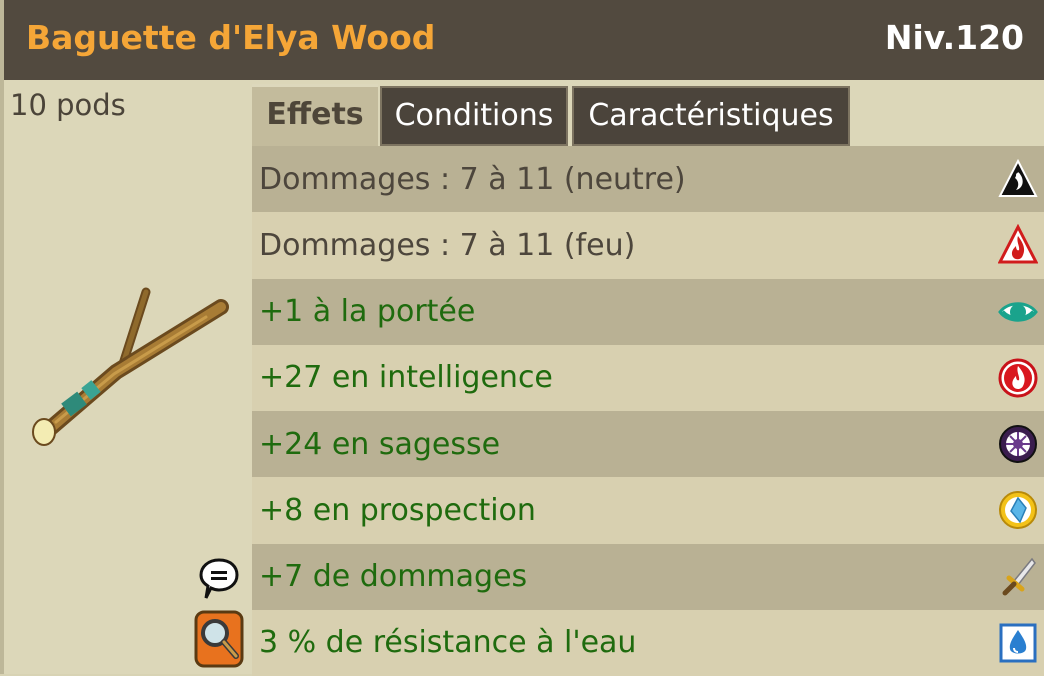 The width and height of the screenshot is (1044, 676). I want to click on effect-row: +1 à la portée, so click(648, 311).